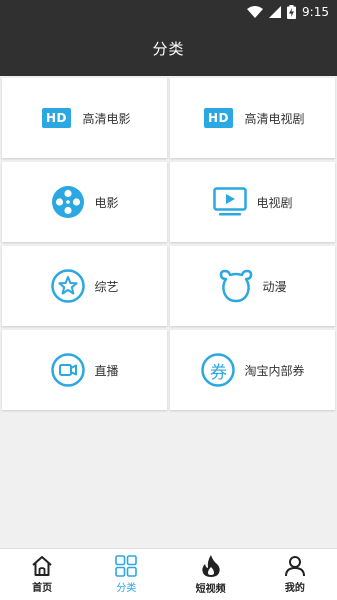 The height and width of the screenshot is (600, 337). Describe the element at coordinates (294, 566) in the screenshot. I see `user-icon` at that location.